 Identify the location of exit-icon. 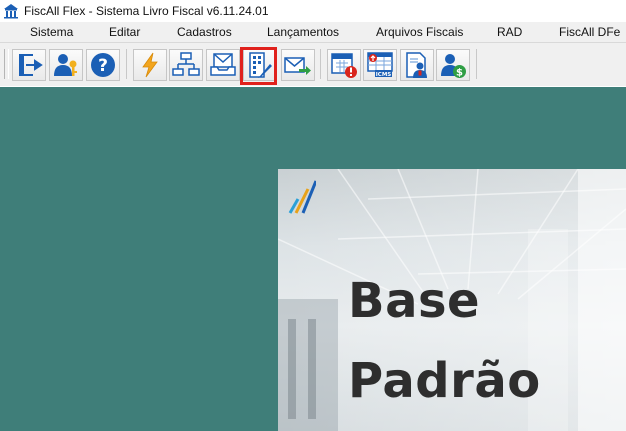
(31, 65).